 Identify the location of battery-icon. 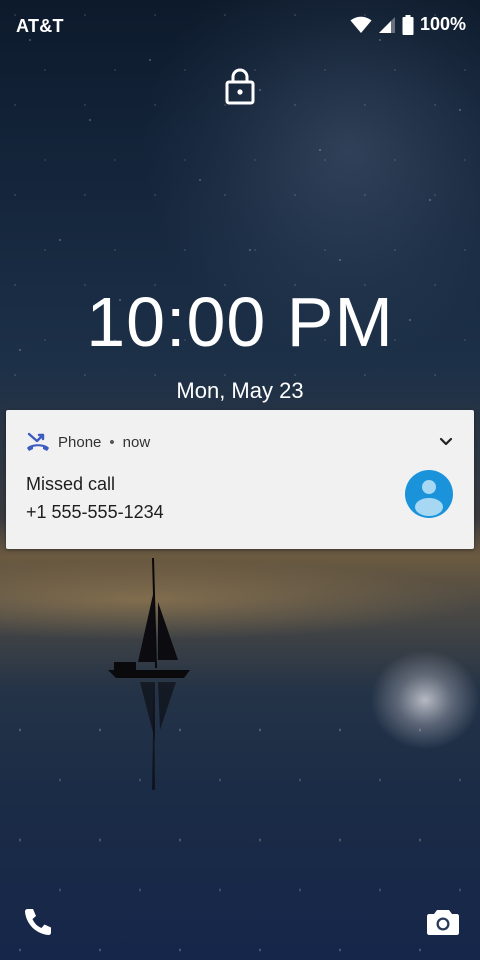
(408, 24).